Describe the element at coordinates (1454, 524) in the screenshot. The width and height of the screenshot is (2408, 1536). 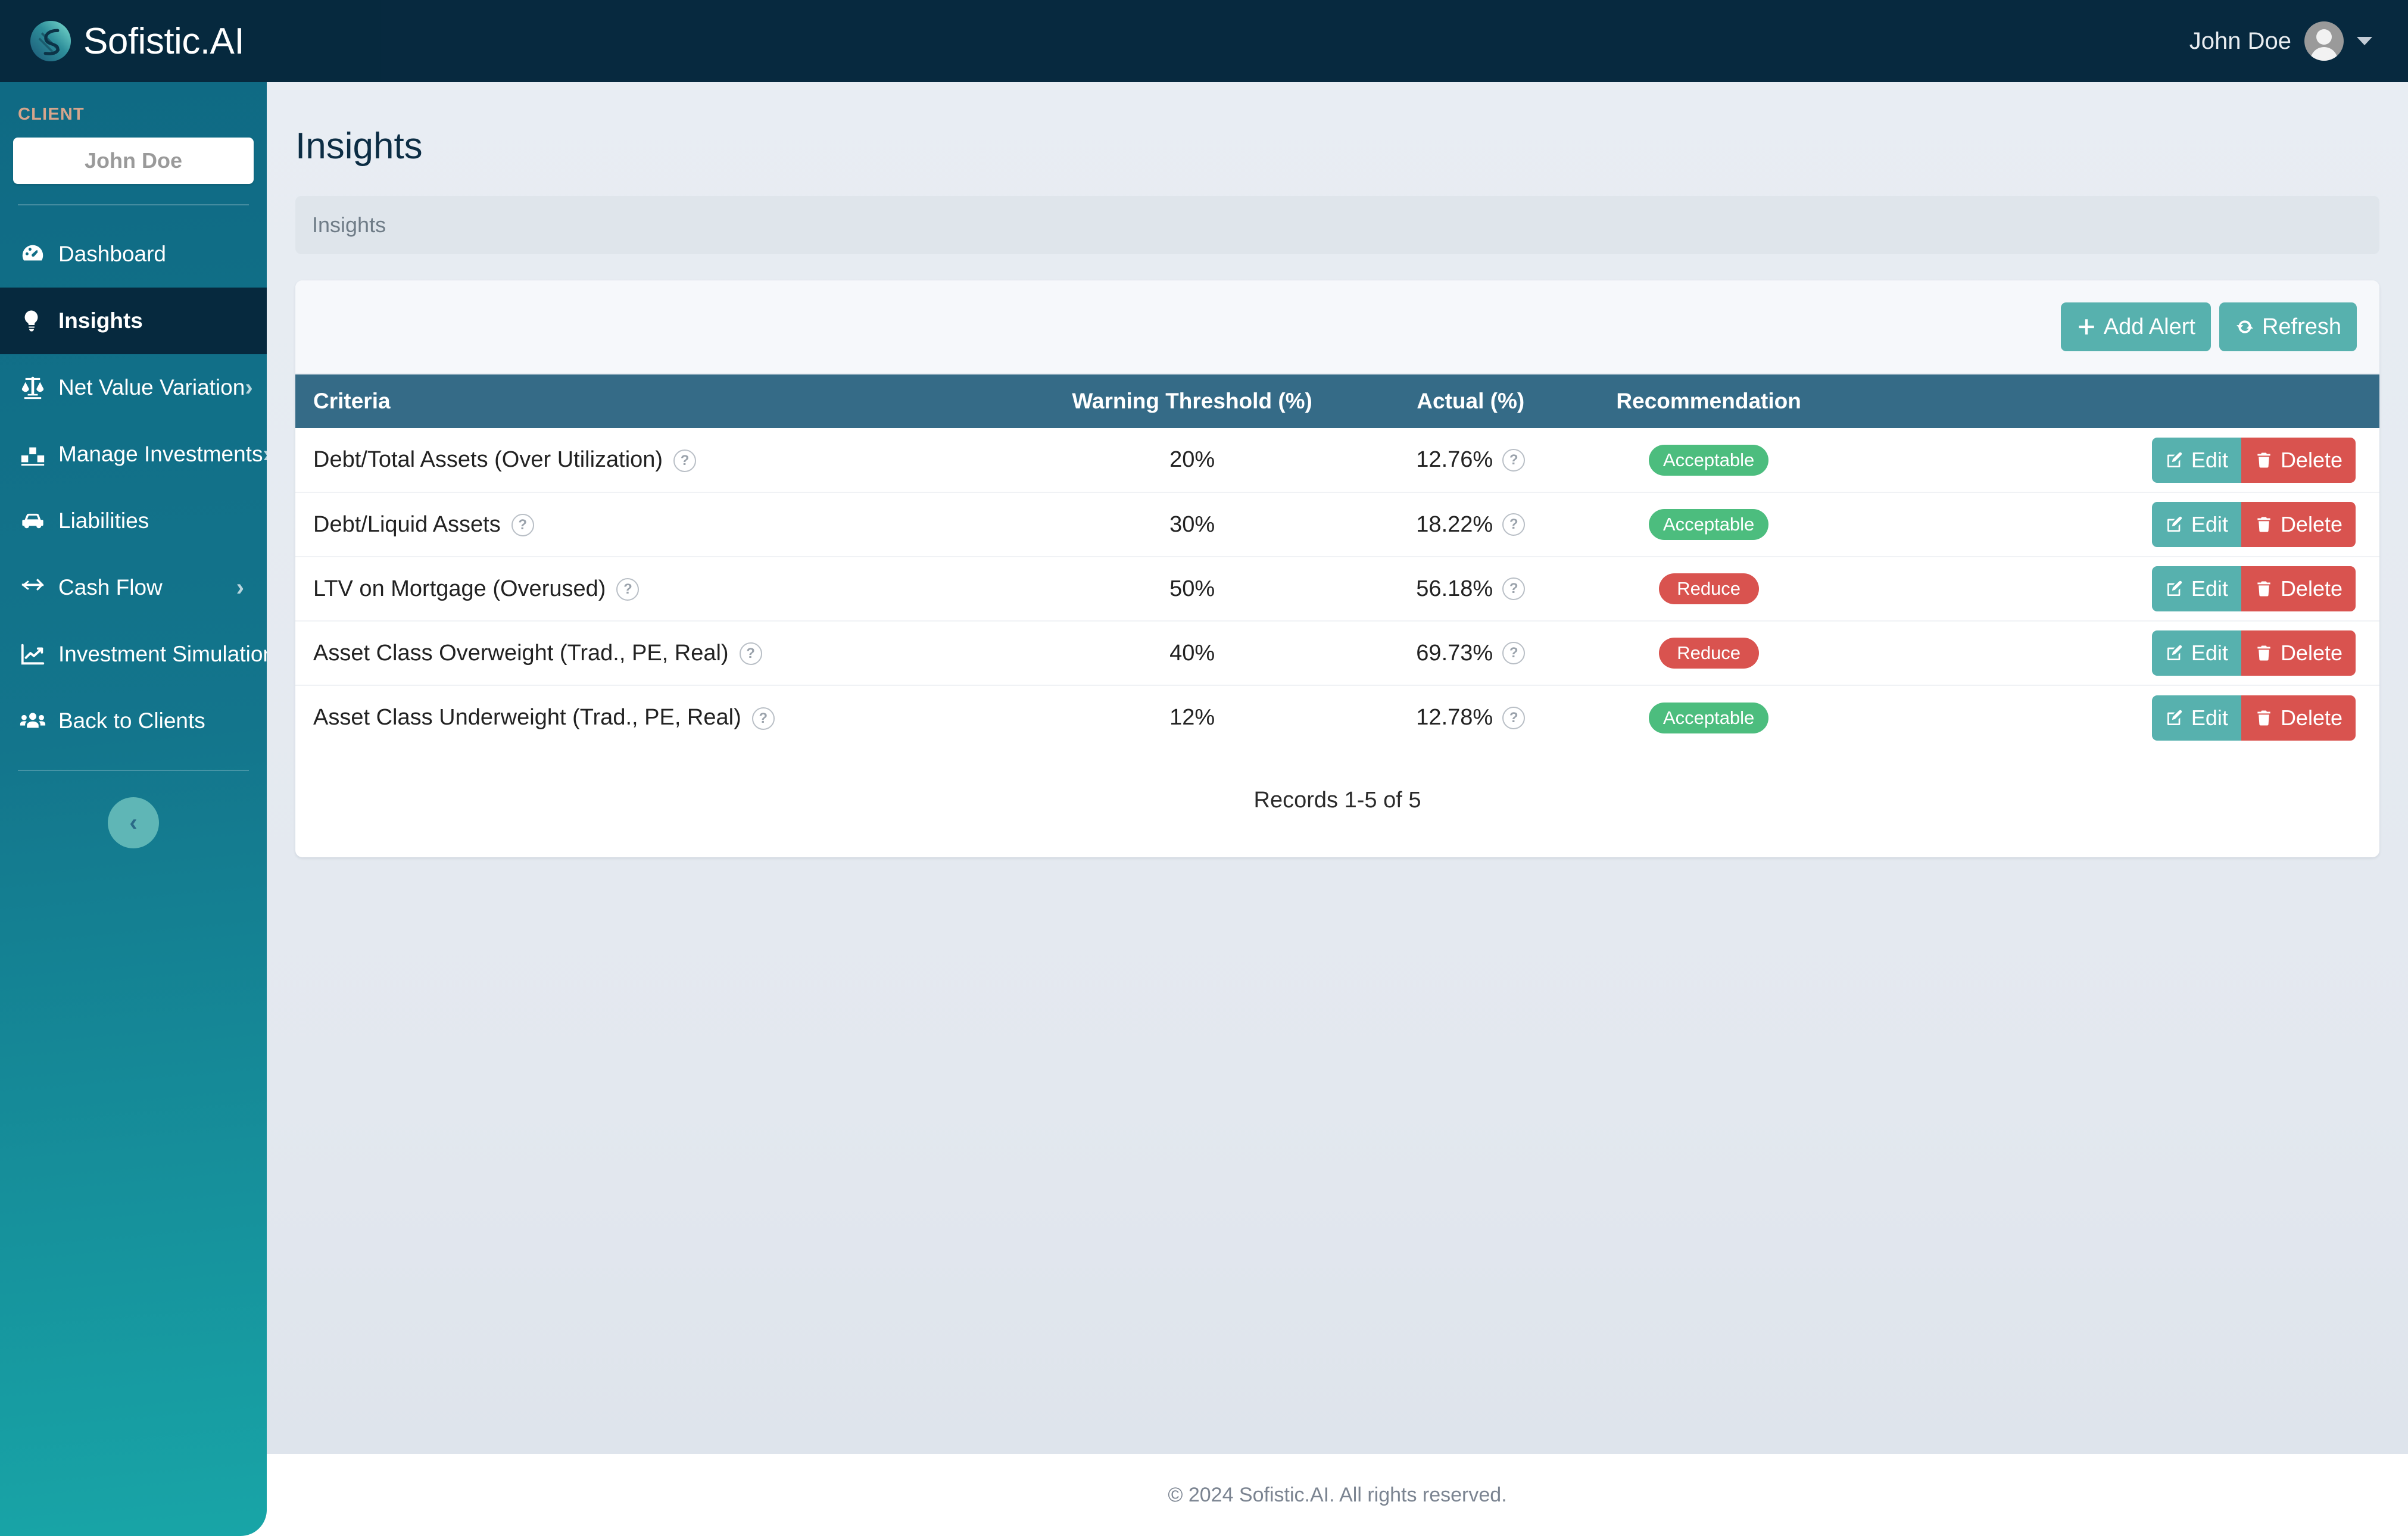
I see `actual-value: 18.22%` at that location.